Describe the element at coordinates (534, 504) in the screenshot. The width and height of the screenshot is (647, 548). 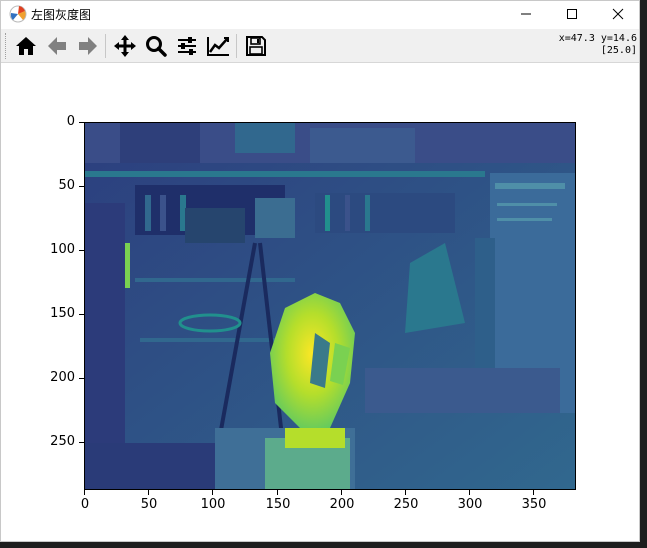
I see `x-tick-label: 350` at that location.